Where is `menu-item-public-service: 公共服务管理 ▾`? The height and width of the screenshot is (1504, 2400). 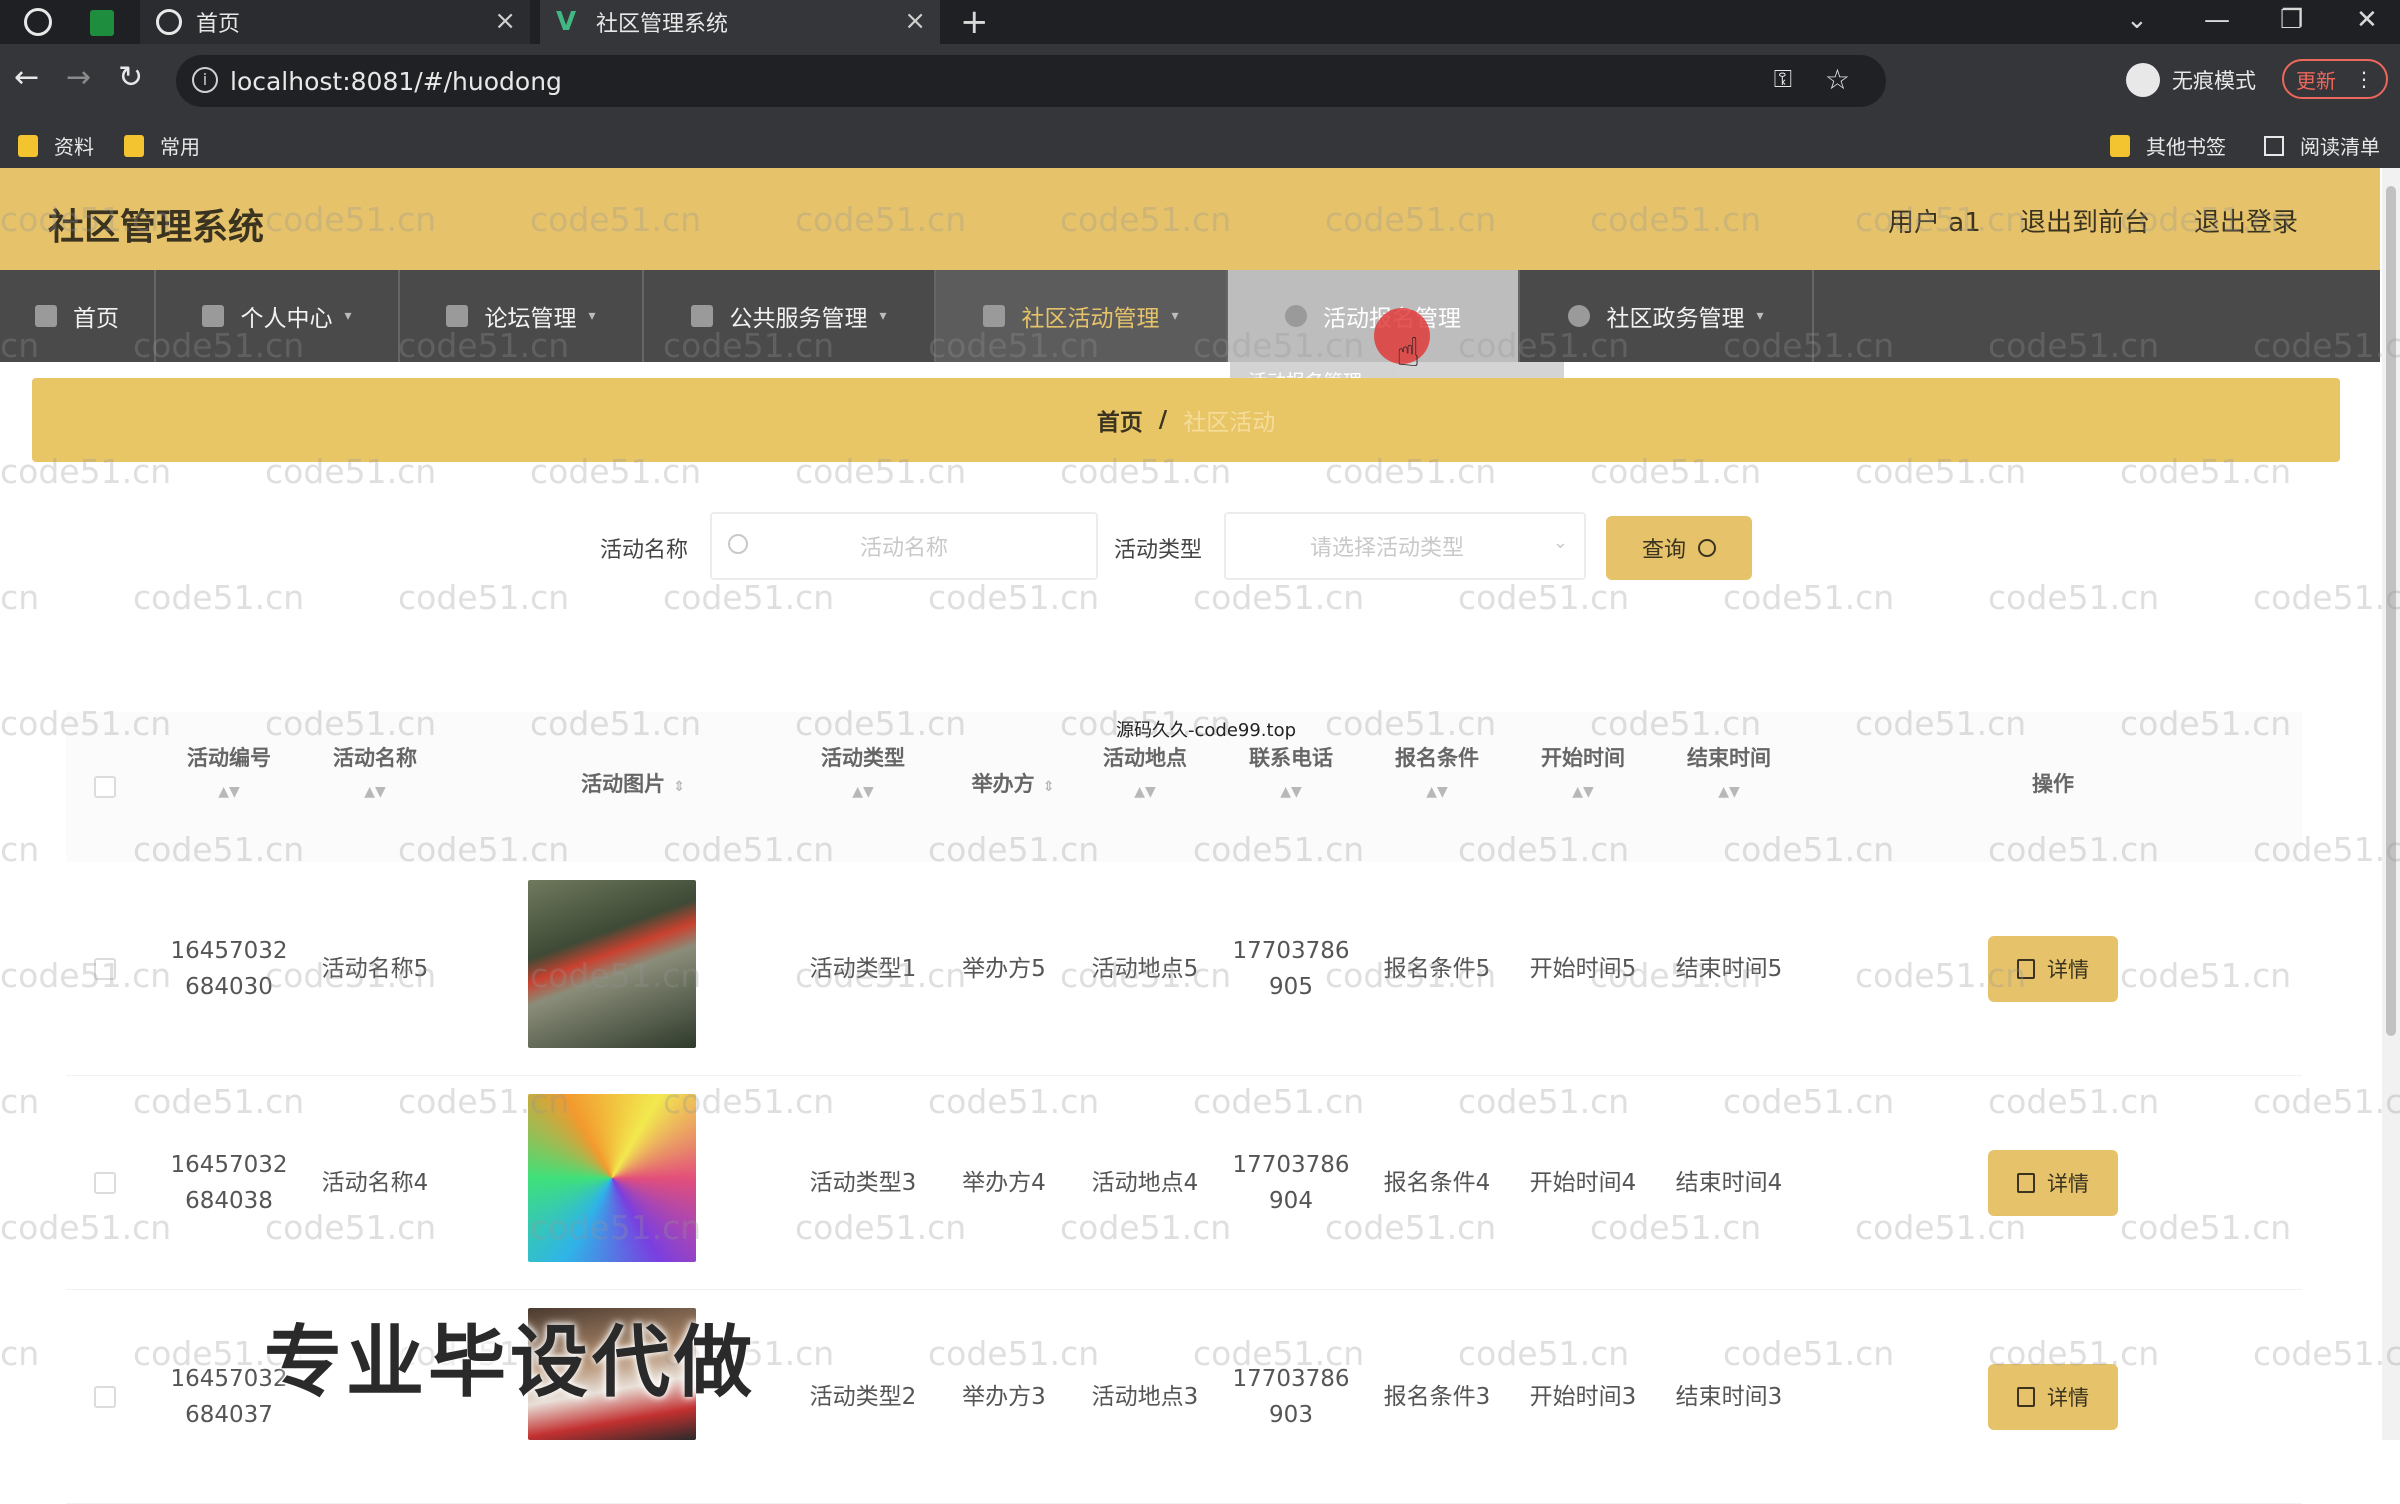 menu-item-public-service: 公共服务管理 ▾ is located at coordinates (790, 316).